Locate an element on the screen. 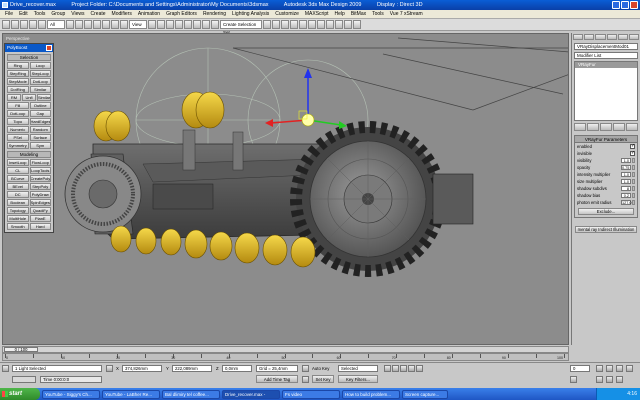 The width and height of the screenshot is (640, 400). pan-icon is located at coordinates (629, 368).